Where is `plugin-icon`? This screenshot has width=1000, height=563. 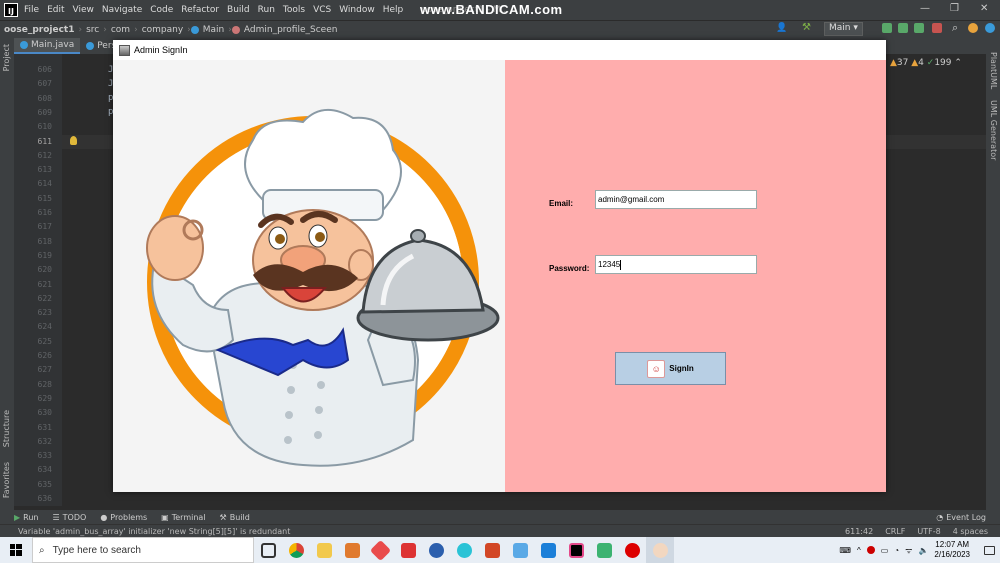 plugin-icon is located at coordinates (990, 28).